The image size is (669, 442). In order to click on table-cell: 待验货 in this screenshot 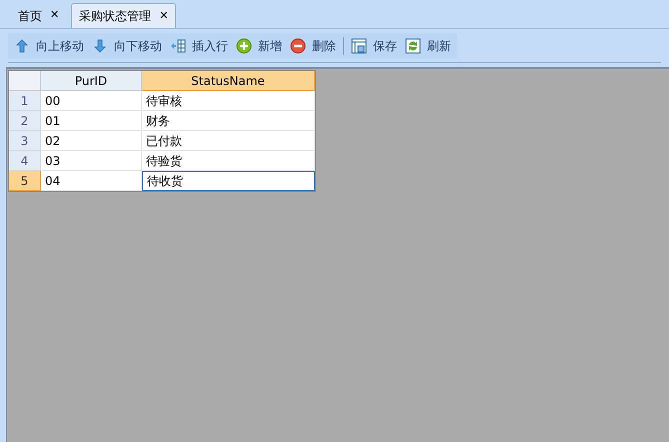, I will do `click(228, 161)`.